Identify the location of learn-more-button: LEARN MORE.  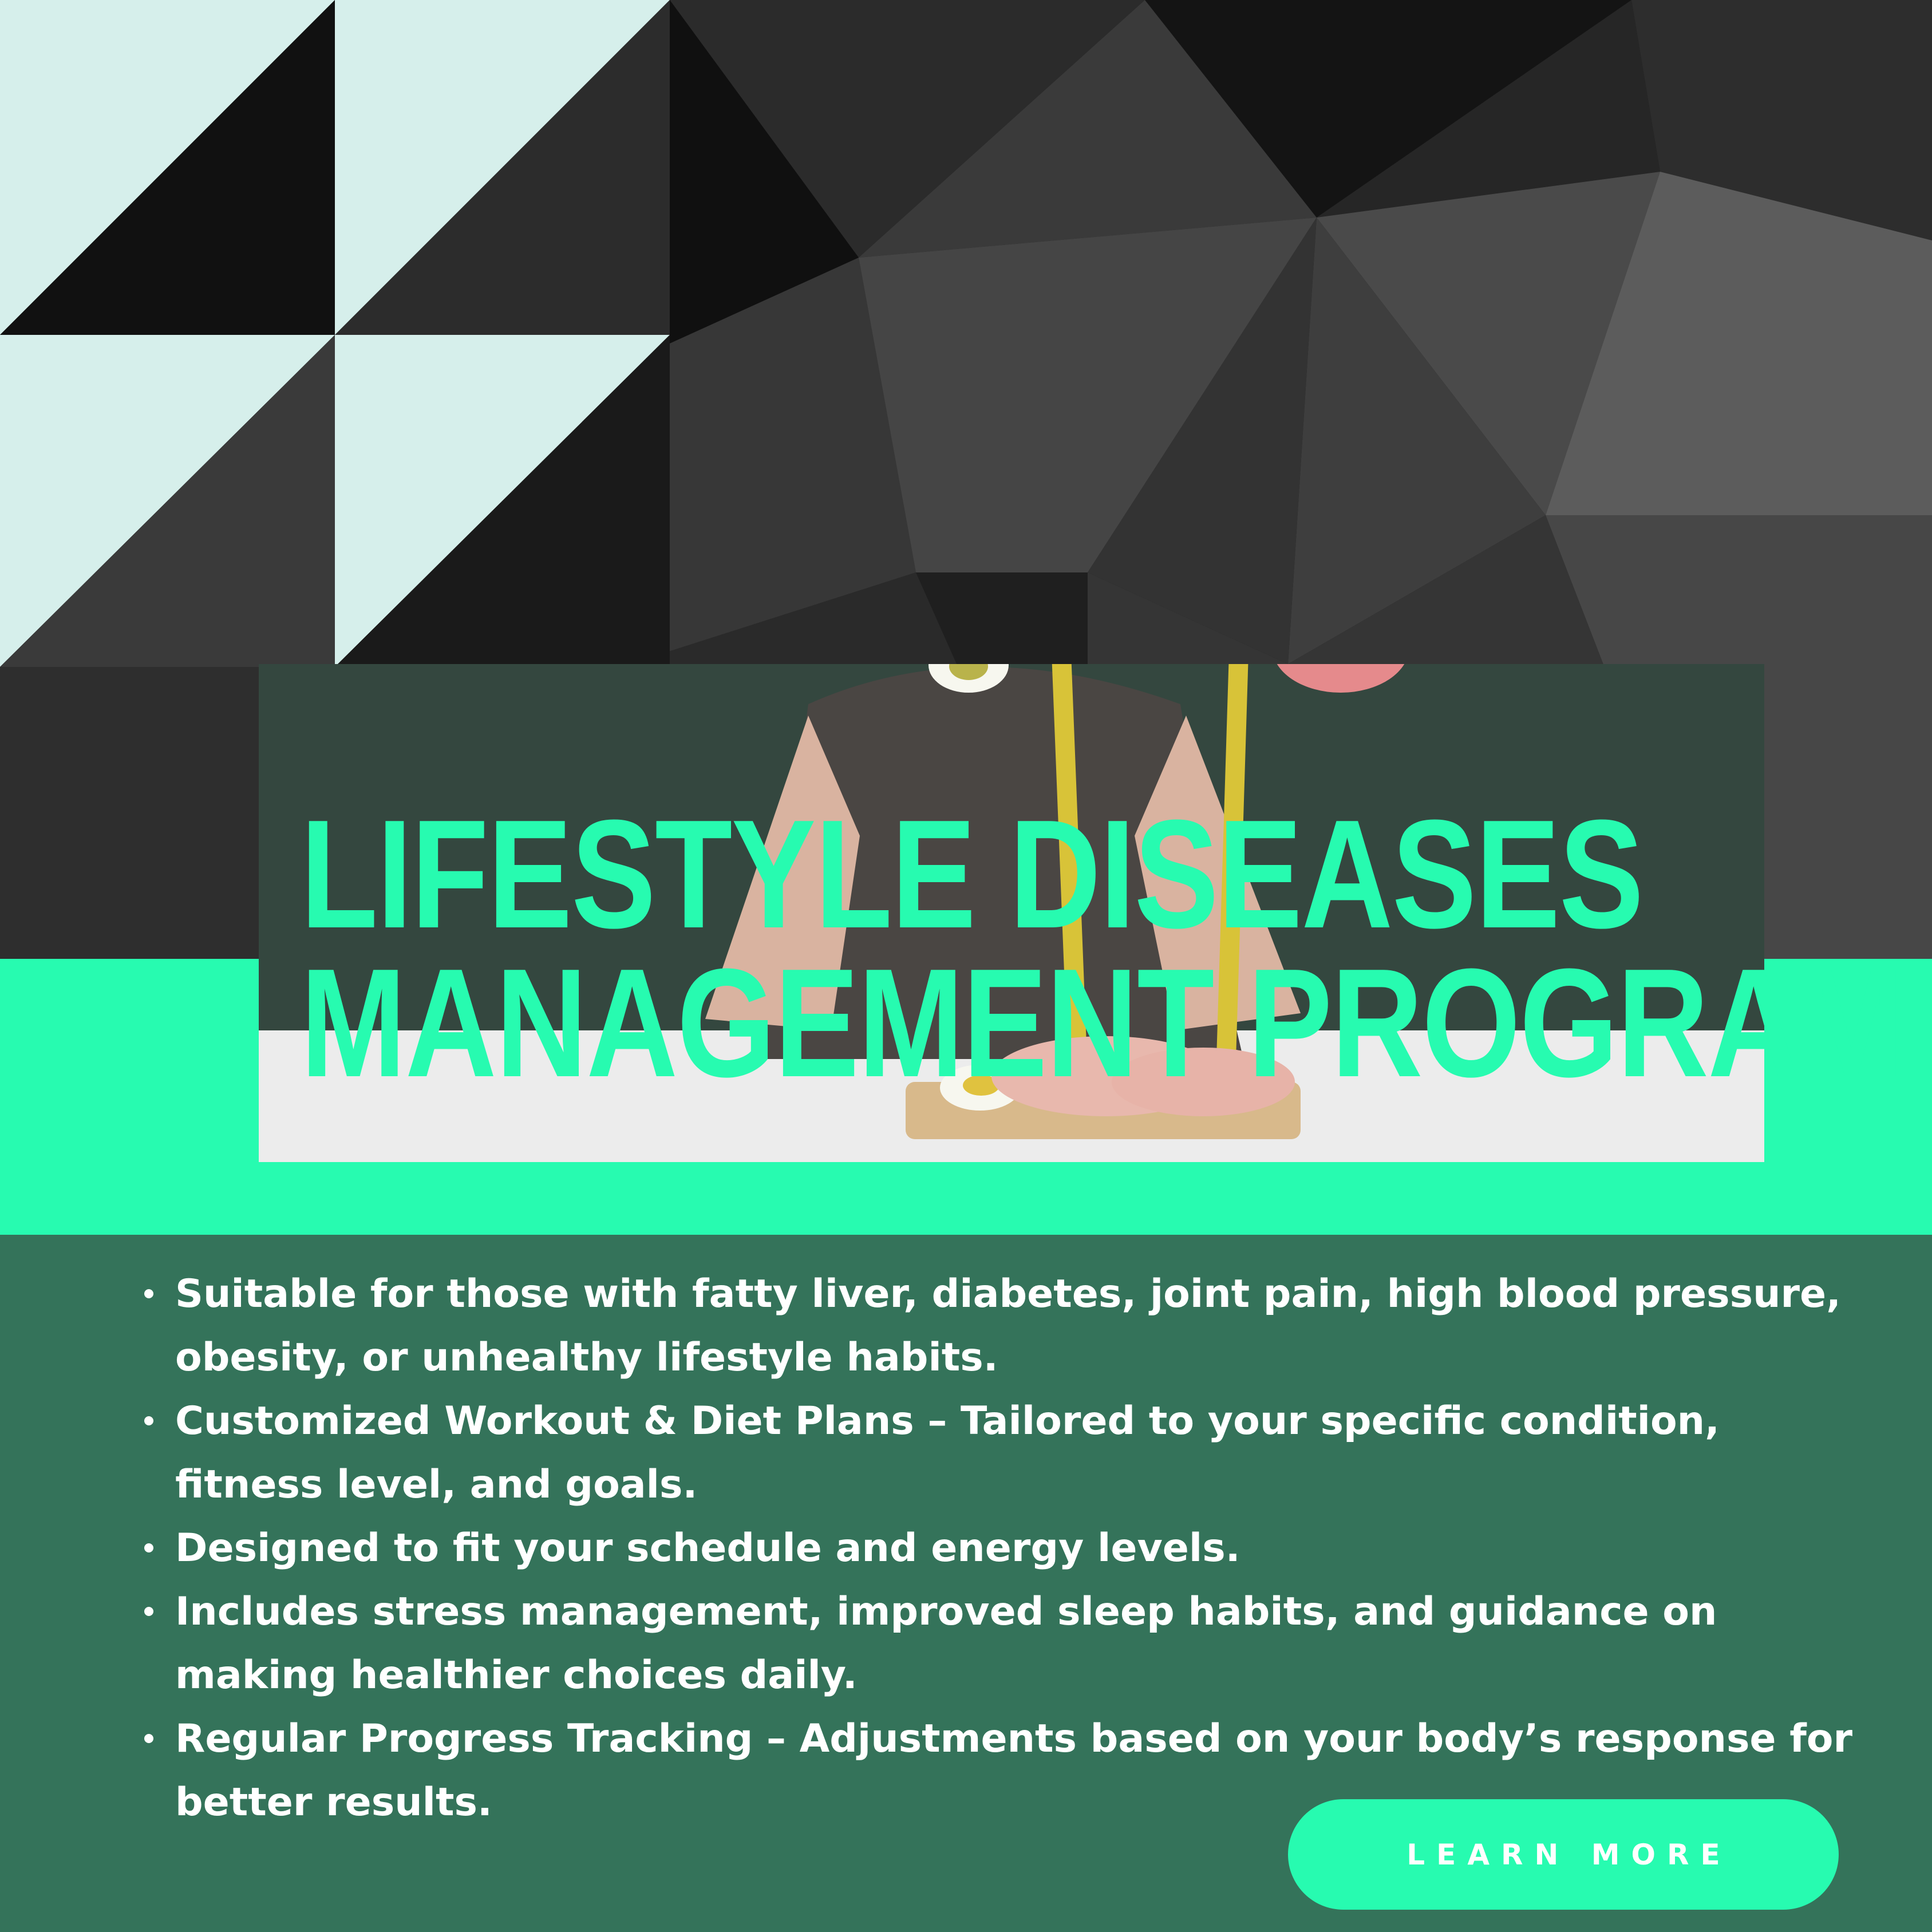
(1563, 1854).